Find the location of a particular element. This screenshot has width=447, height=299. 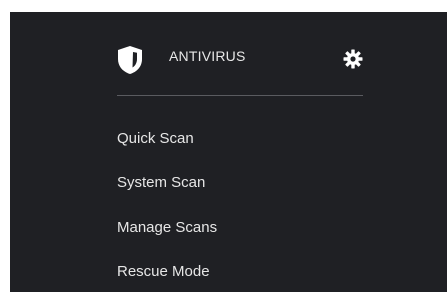

menu-item-rescue-mode: Rescue Mode is located at coordinates (163, 272).